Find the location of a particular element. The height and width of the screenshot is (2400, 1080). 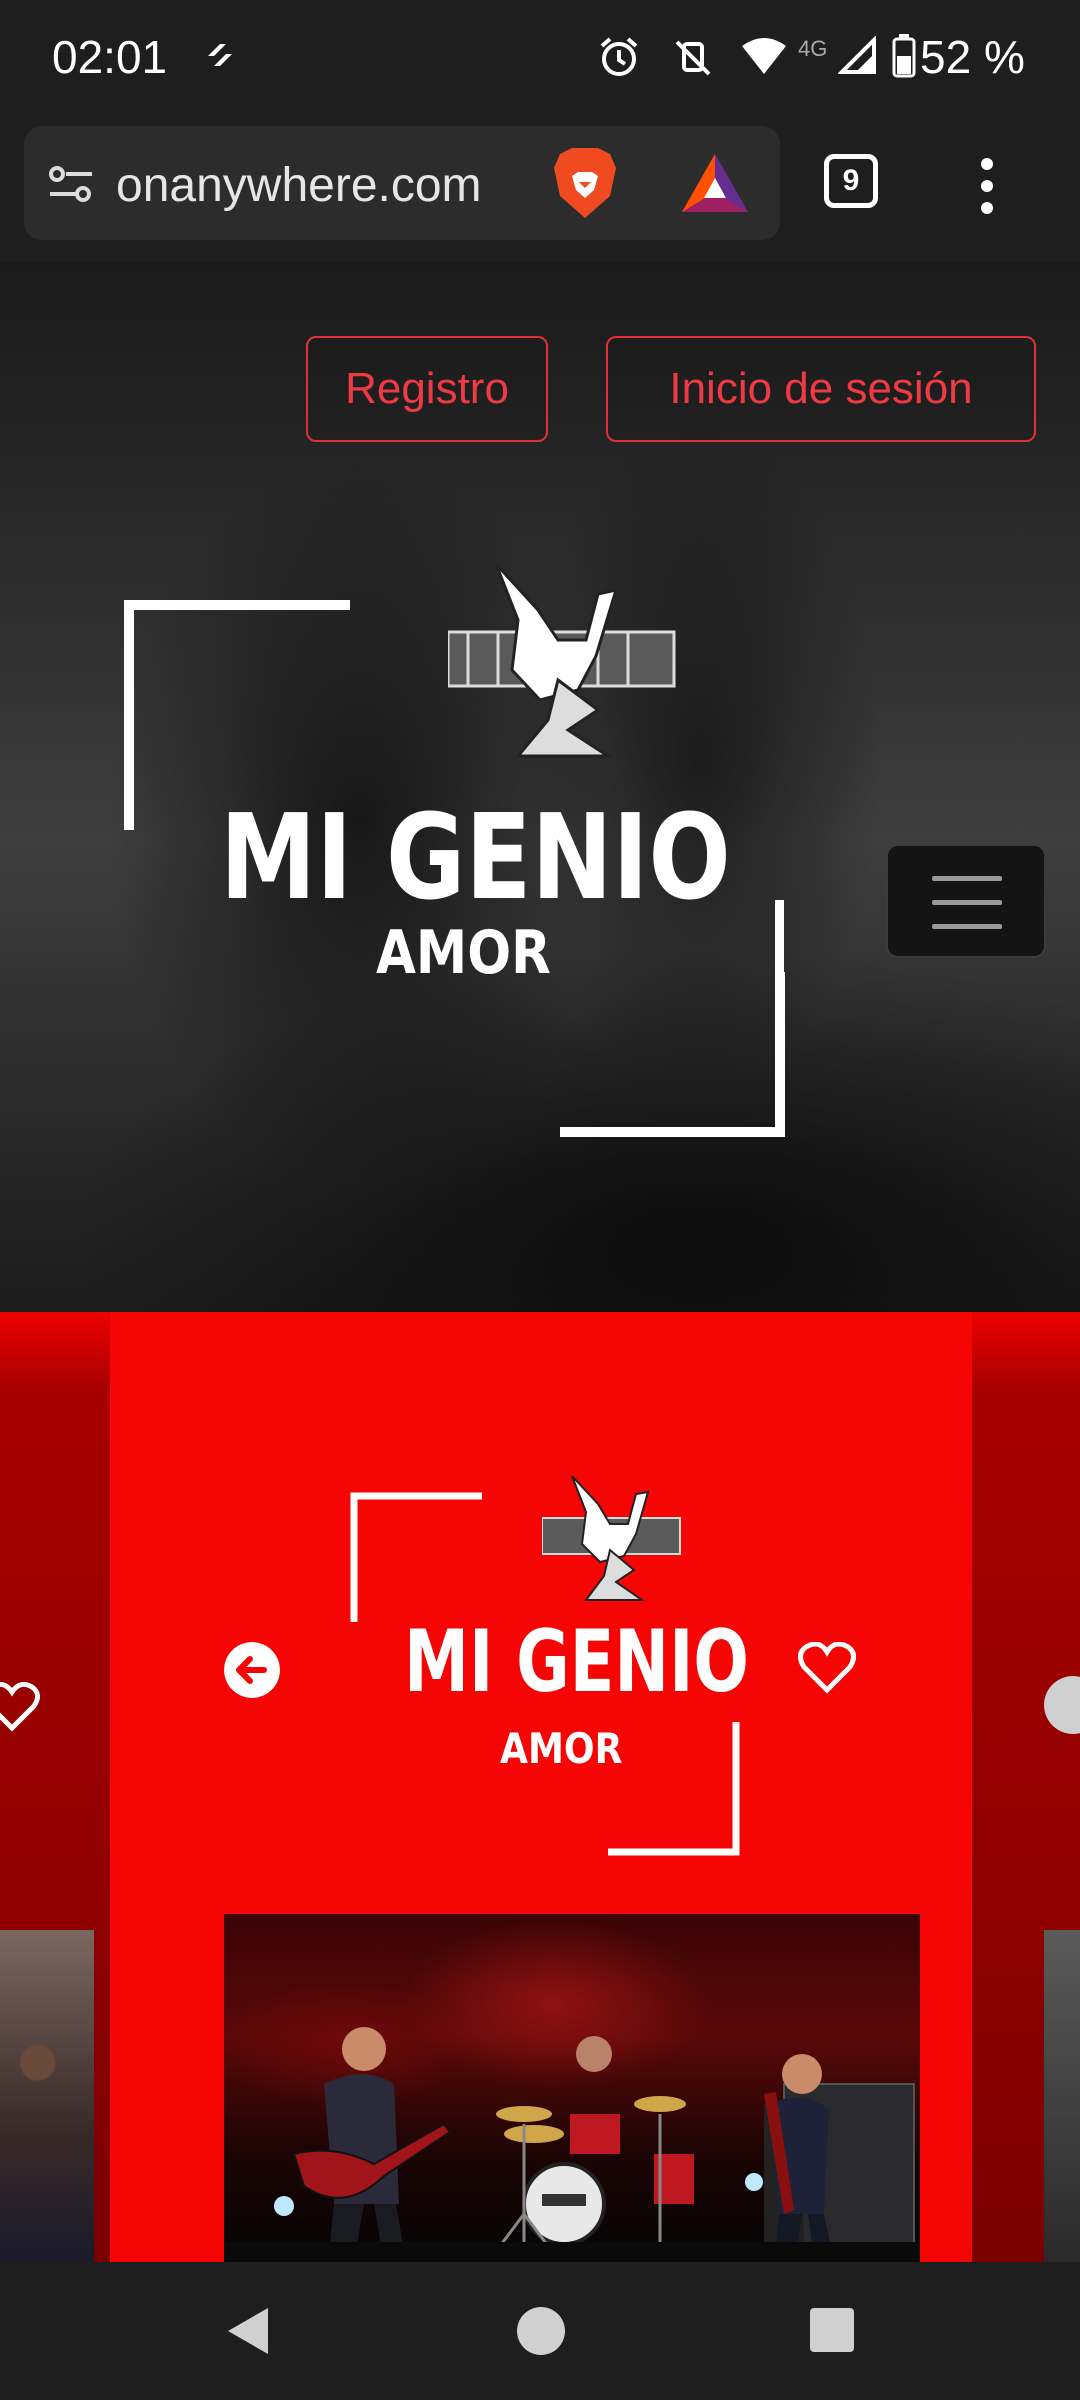

concert-scene is located at coordinates (572, 2144).